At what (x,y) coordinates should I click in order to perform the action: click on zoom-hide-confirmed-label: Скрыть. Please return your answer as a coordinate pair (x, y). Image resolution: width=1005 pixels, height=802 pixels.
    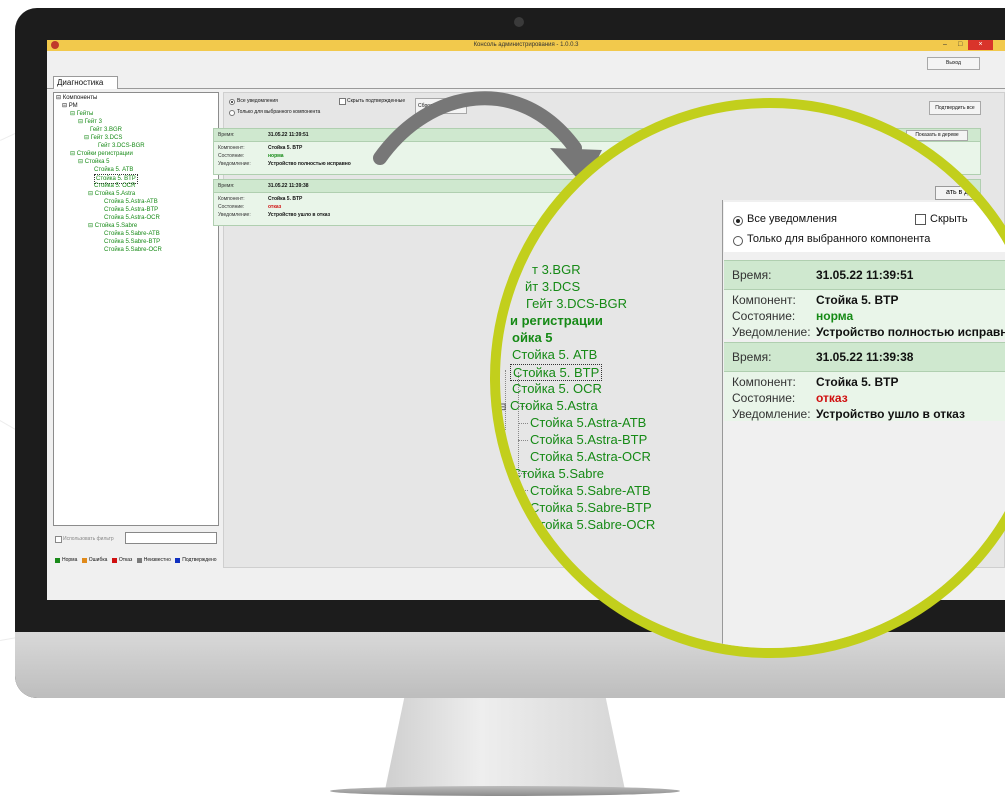
    Looking at the image, I should click on (949, 219).